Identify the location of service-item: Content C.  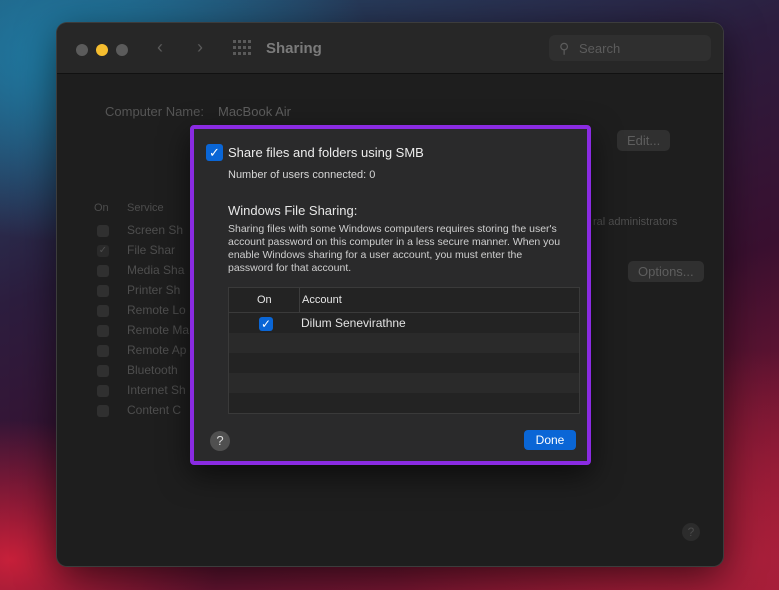
(154, 410).